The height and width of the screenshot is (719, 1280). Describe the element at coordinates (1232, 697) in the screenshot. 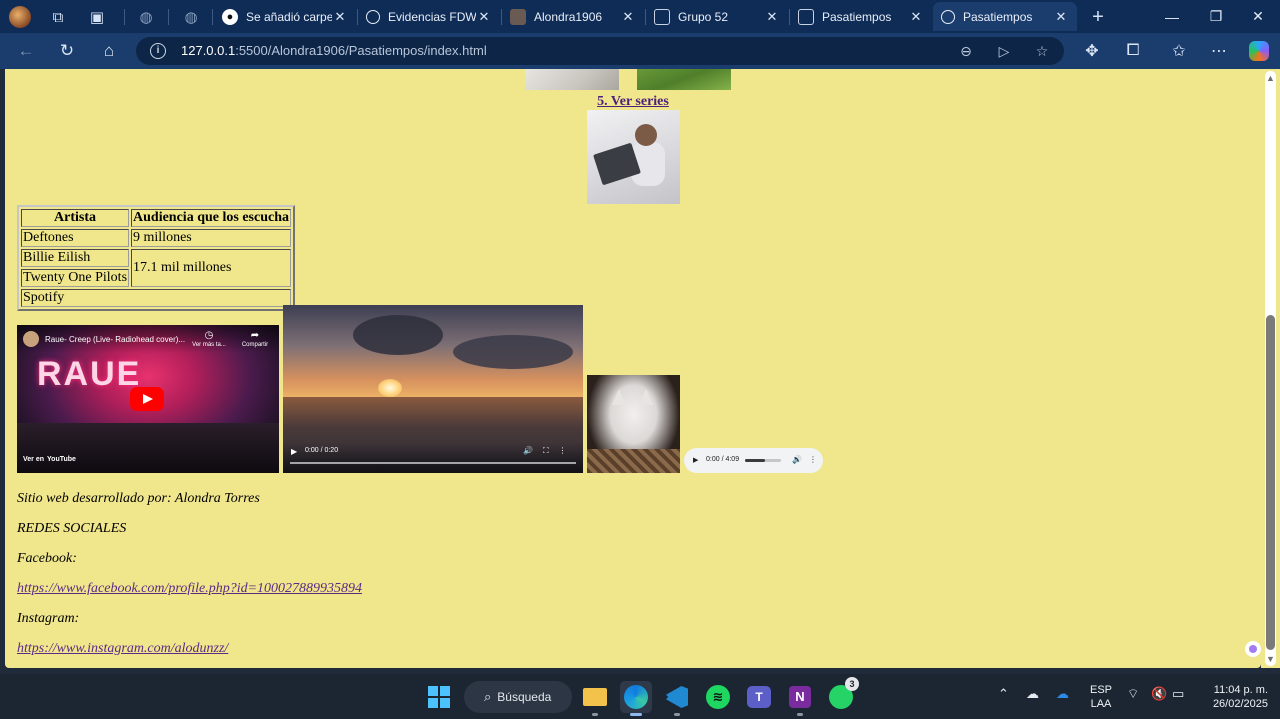

I see `clock: 11:04 p. m. 26/02/2025` at that location.